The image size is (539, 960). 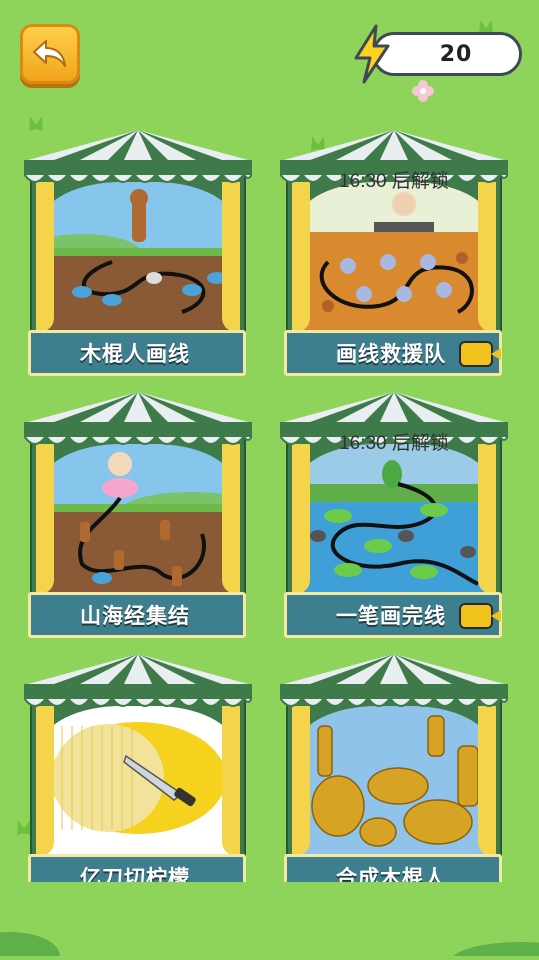 I want to click on game-card-stick-man-draw: 木棍人画线, so click(x=138, y=255).